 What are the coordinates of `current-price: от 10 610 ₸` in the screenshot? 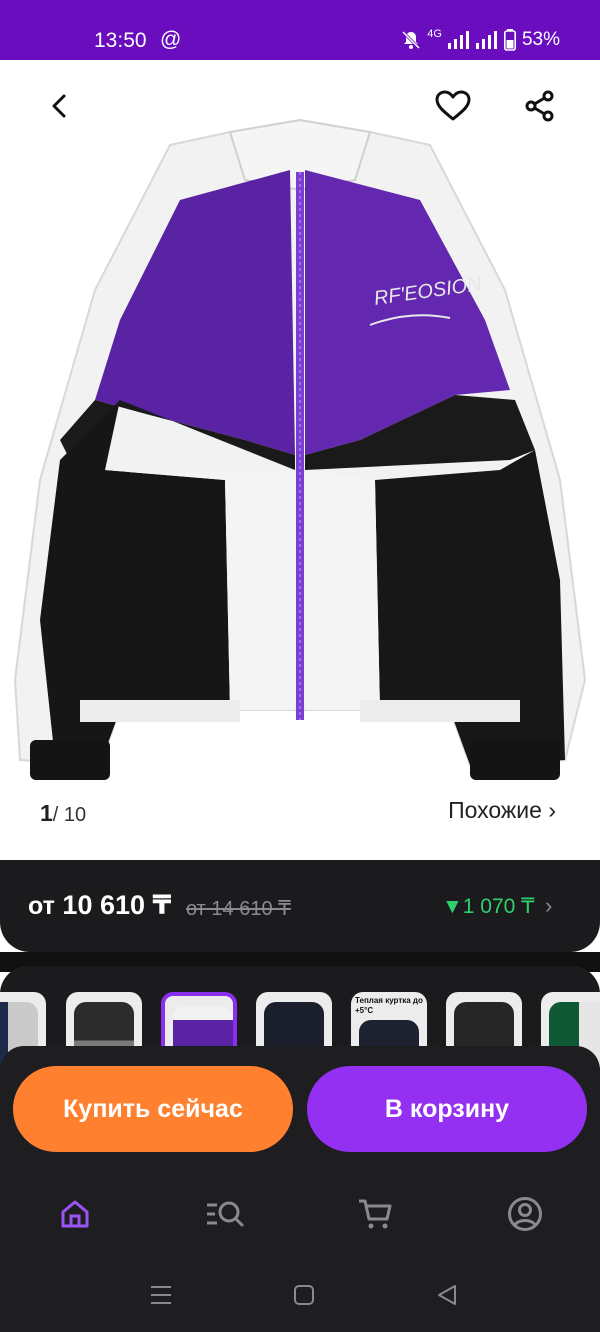 It's located at (99, 905).